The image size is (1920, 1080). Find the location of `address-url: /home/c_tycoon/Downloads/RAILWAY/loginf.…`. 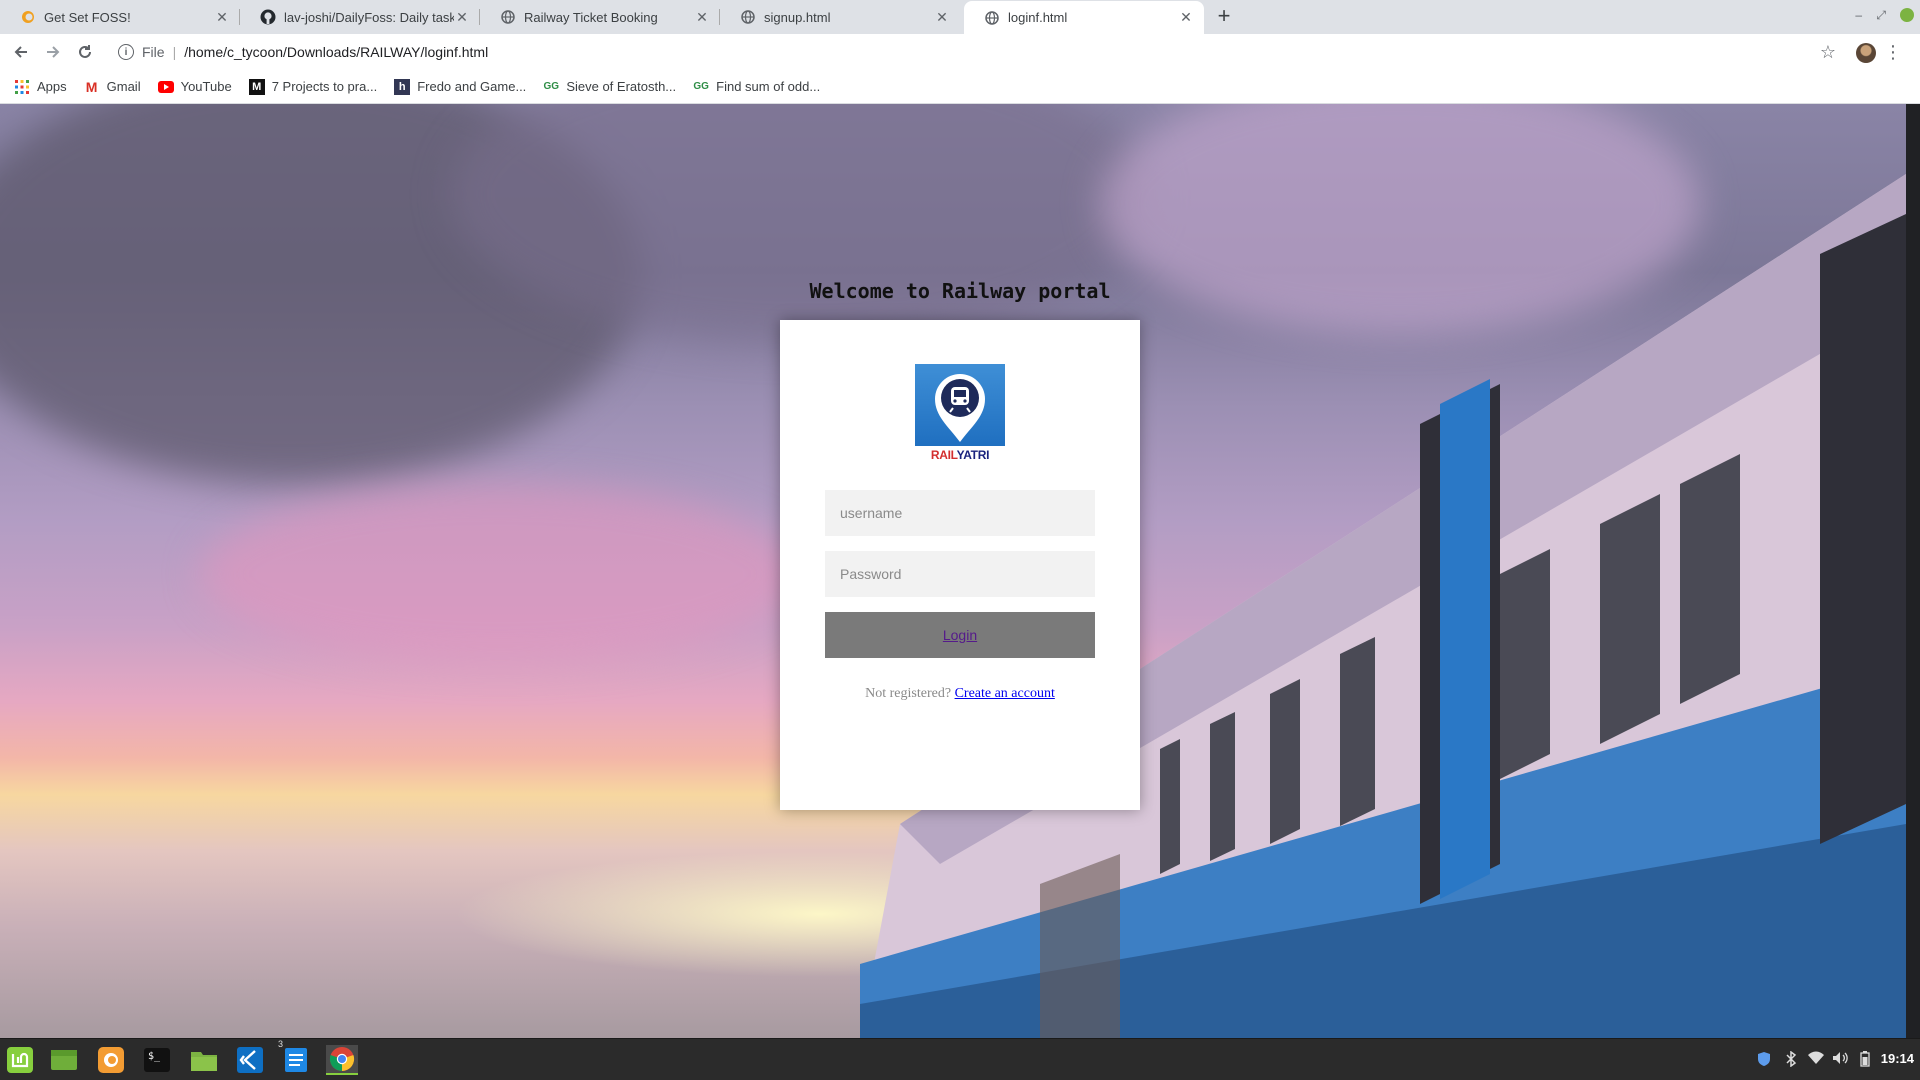

address-url: /home/c_tycoon/Downloads/RAILWAY/loginf.… is located at coordinates (336, 52).